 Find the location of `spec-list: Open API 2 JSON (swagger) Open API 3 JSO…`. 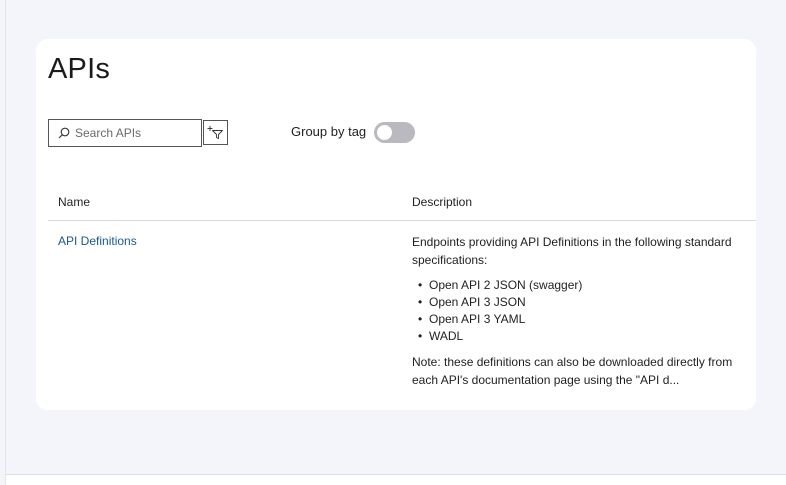

spec-list: Open API 2 JSON (swagger) Open API 3 JSO… is located at coordinates (577, 311).